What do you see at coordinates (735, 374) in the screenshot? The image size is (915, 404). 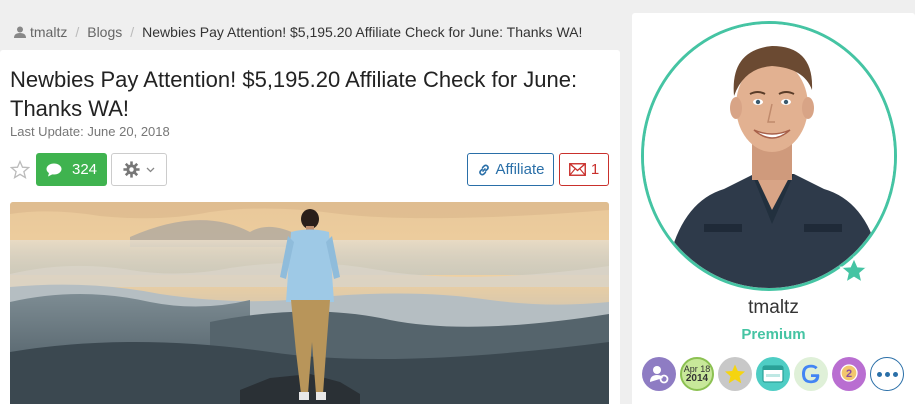 I see `star-badge-icon` at bounding box center [735, 374].